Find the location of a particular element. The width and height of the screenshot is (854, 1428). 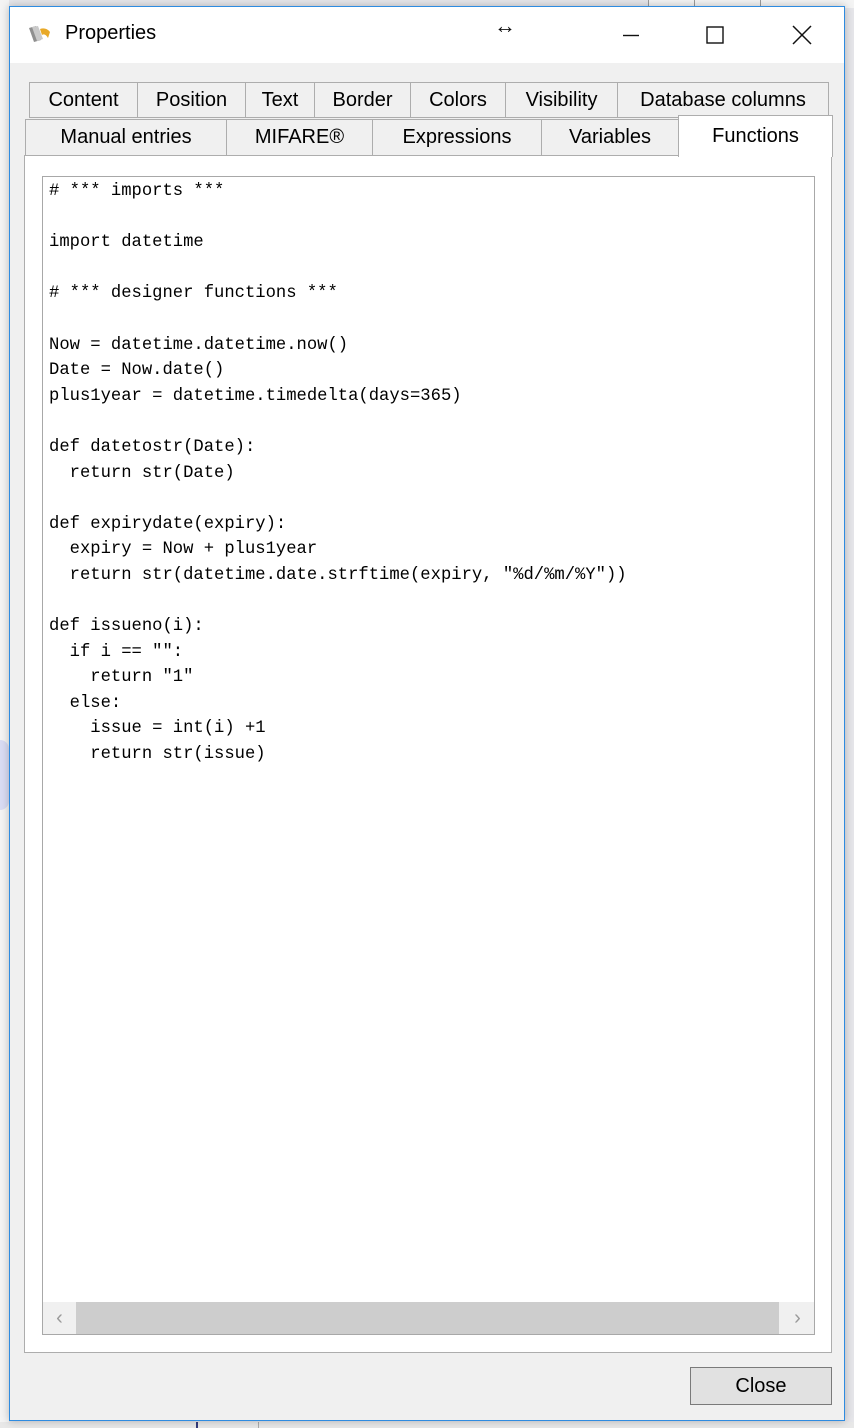

scrollbar-thumb is located at coordinates (427, 1318).